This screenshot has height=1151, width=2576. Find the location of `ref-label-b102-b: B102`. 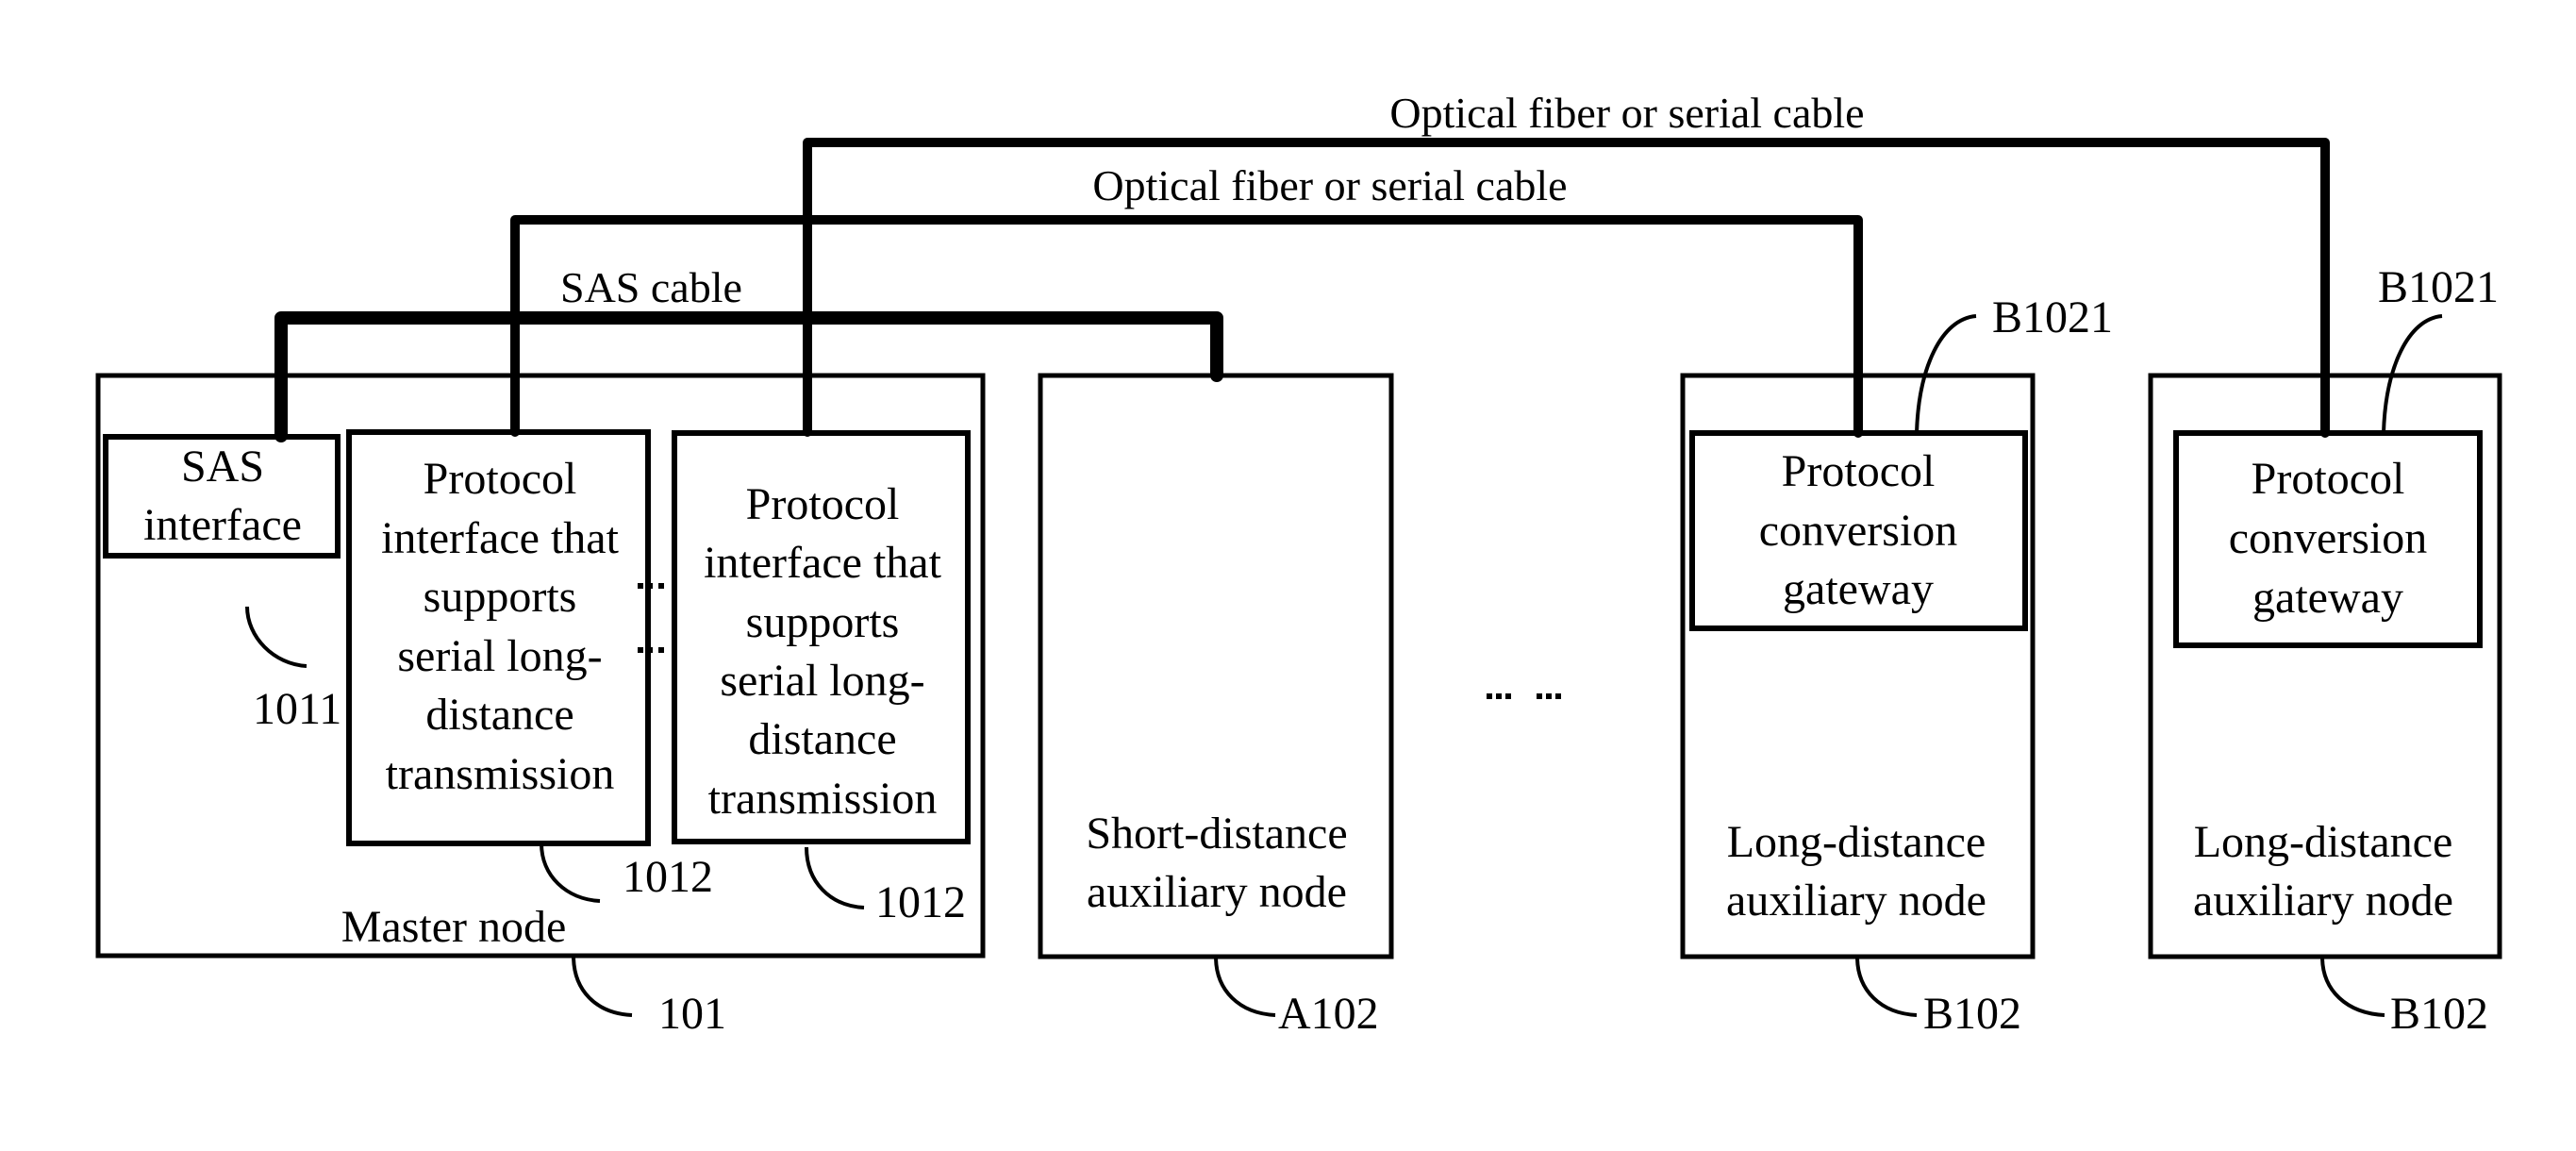

ref-label-b102-b: B102 is located at coordinates (2439, 1014).